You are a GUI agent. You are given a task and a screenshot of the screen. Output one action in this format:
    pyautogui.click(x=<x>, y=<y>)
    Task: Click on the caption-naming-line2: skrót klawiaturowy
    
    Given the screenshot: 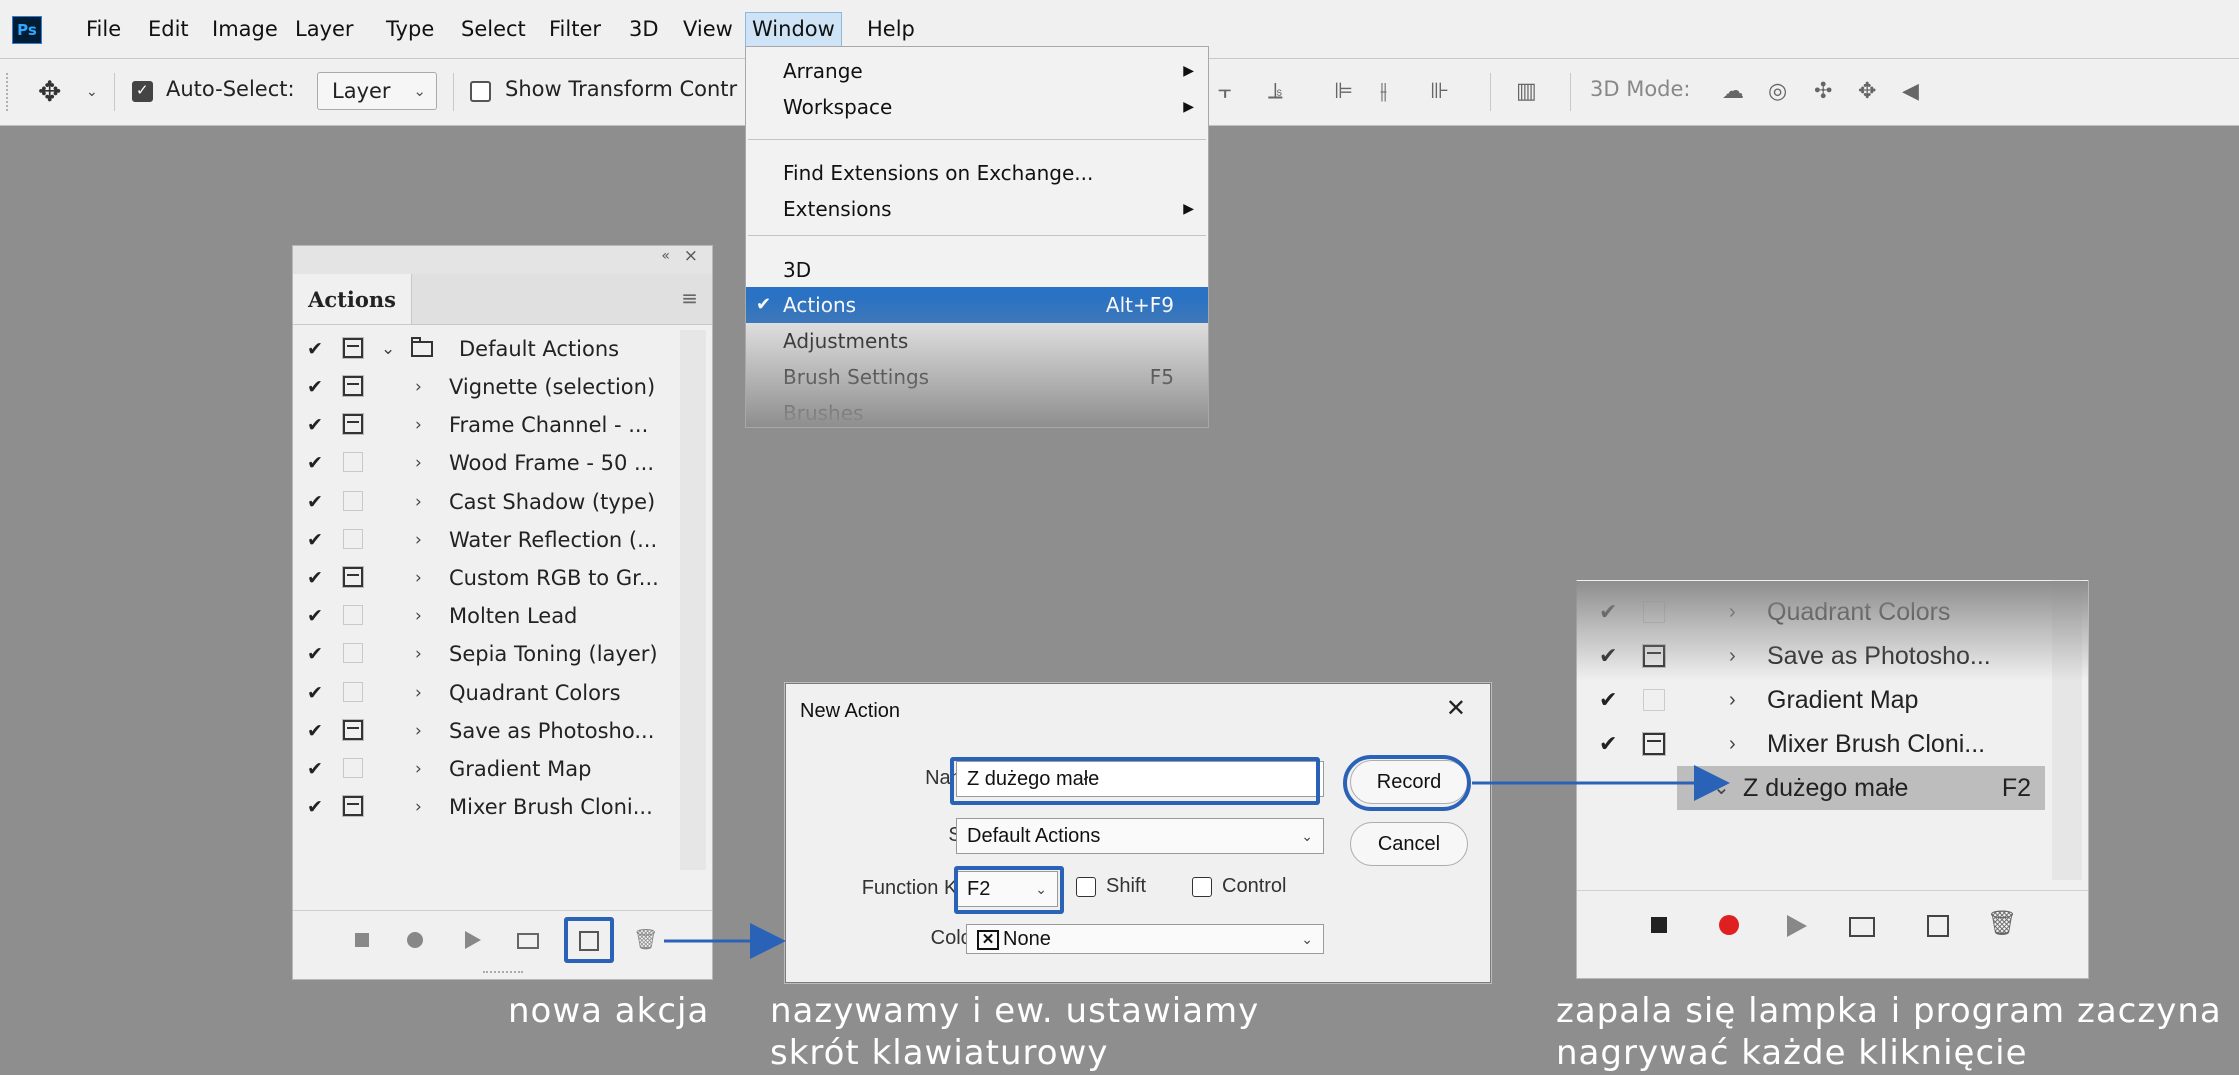 What is the action you would take?
    pyautogui.click(x=939, y=1053)
    